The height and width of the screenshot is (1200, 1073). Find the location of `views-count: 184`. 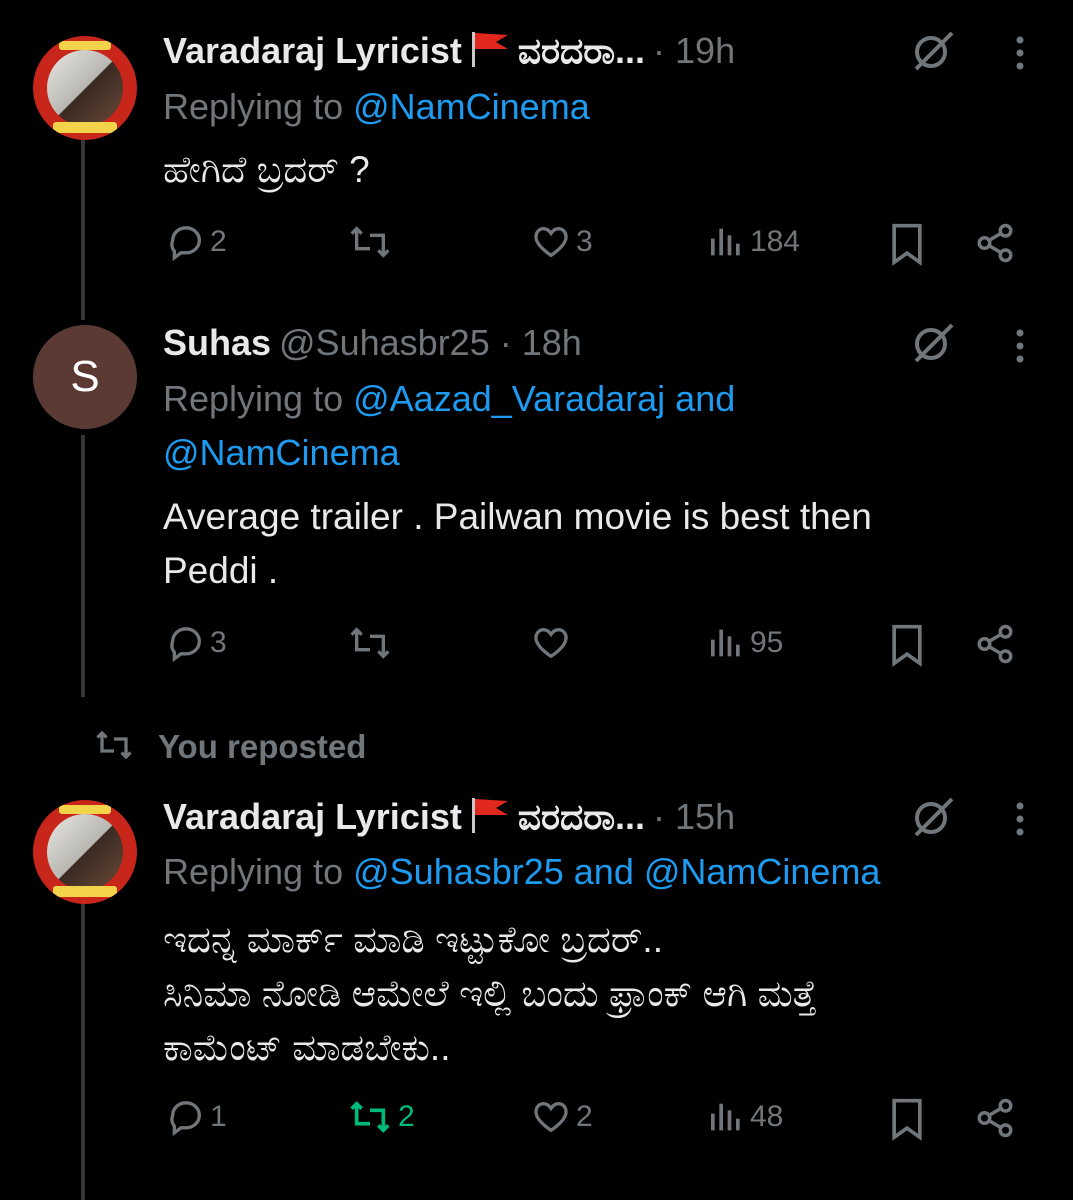

views-count: 184 is located at coordinates (775, 241).